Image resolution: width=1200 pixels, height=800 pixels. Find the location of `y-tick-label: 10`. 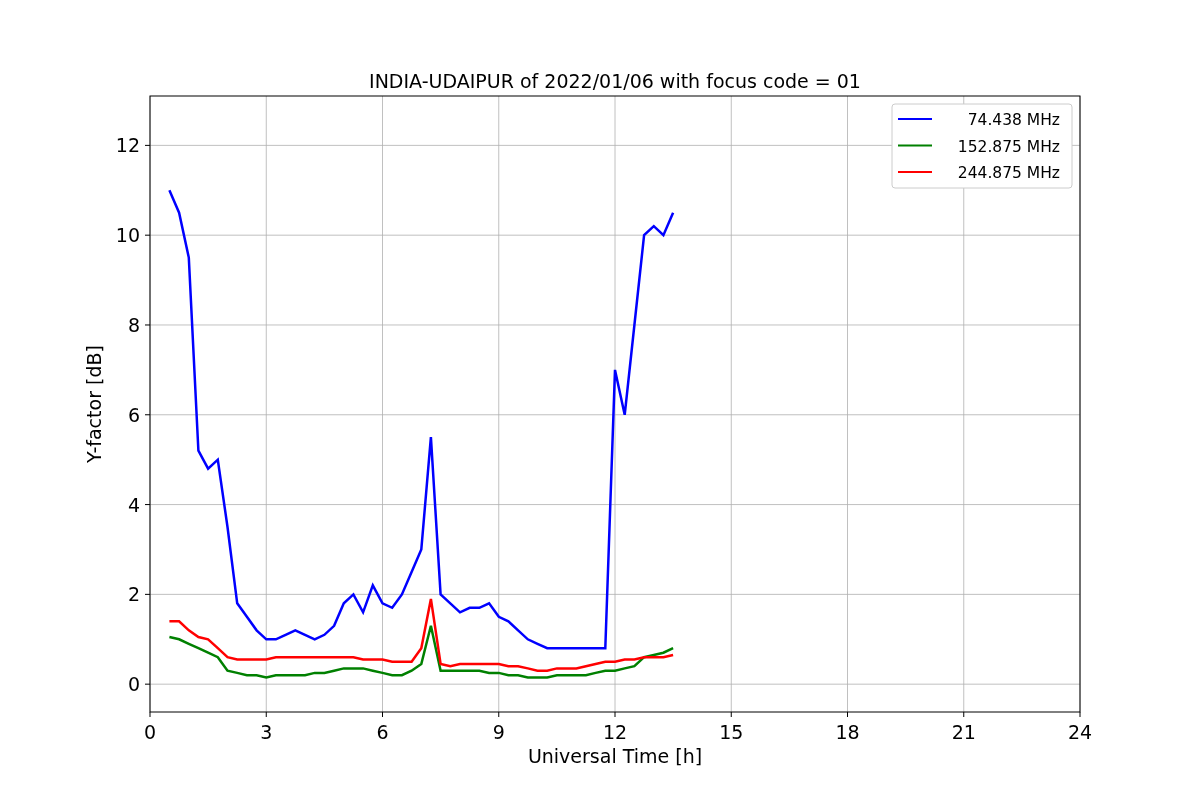

y-tick-label: 10 is located at coordinates (127, 235).